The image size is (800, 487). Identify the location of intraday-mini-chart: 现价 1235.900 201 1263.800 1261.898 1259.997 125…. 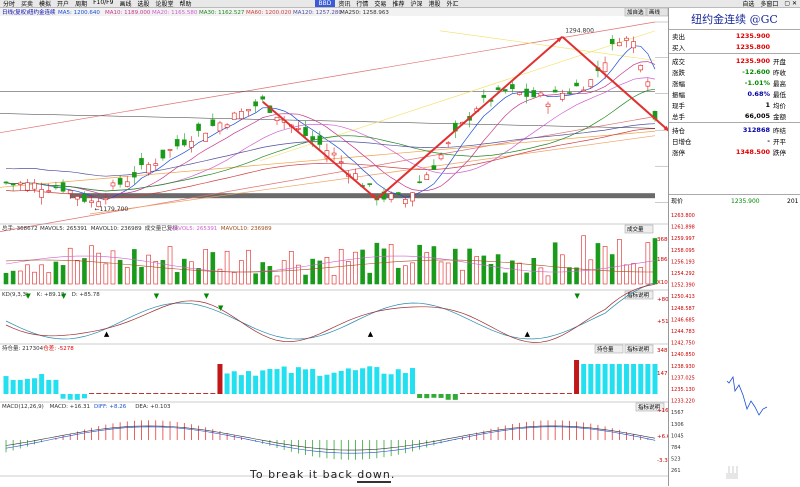
(734, 339).